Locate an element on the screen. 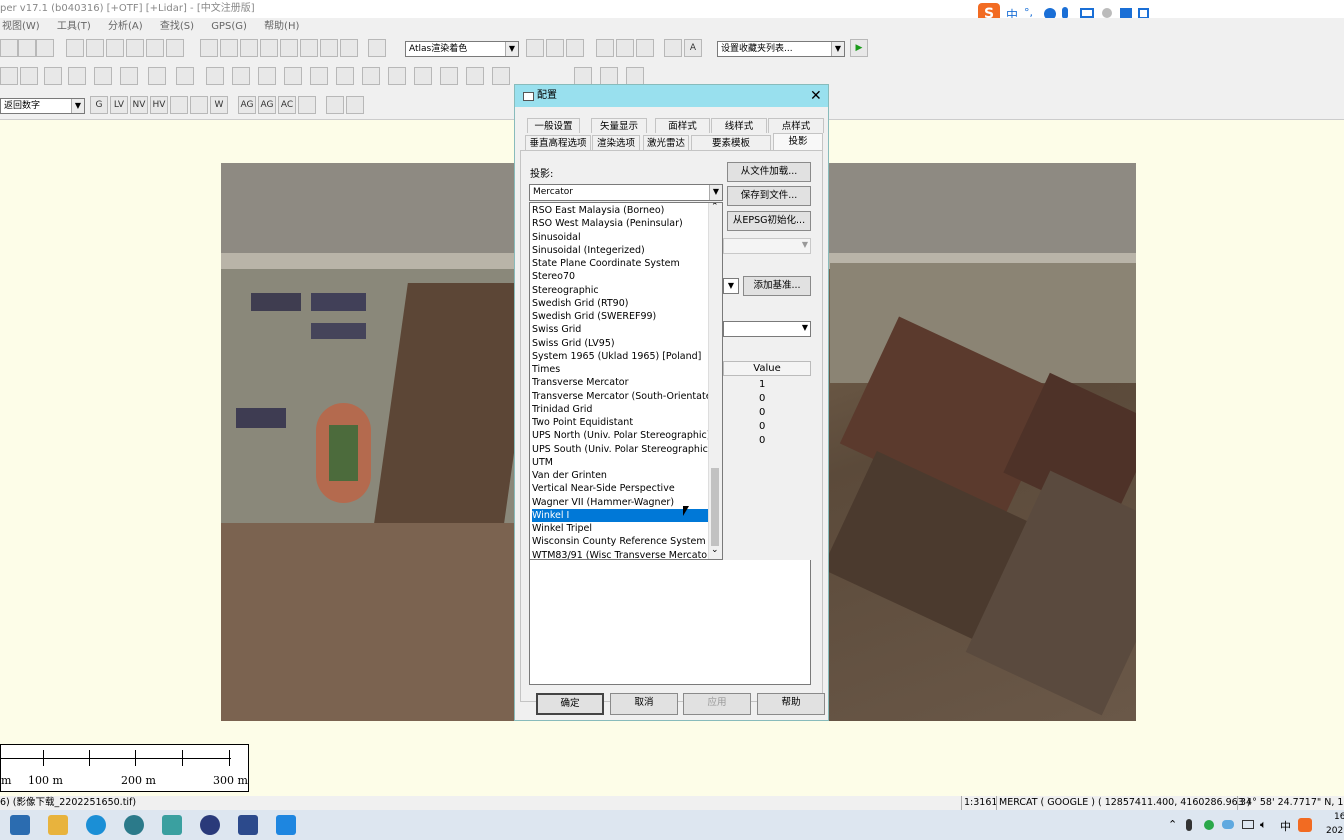 Image resolution: width=1344 pixels, height=840 pixels. menu-item-search: 查找(S) is located at coordinates (177, 26).